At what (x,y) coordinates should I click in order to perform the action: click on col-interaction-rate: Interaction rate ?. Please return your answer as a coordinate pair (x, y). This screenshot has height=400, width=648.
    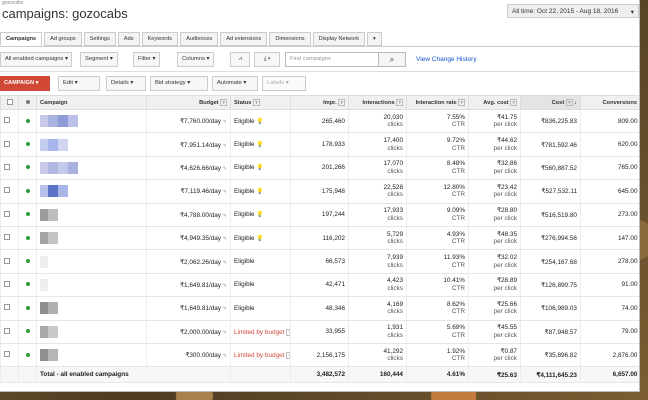
    Looking at the image, I should click on (437, 102).